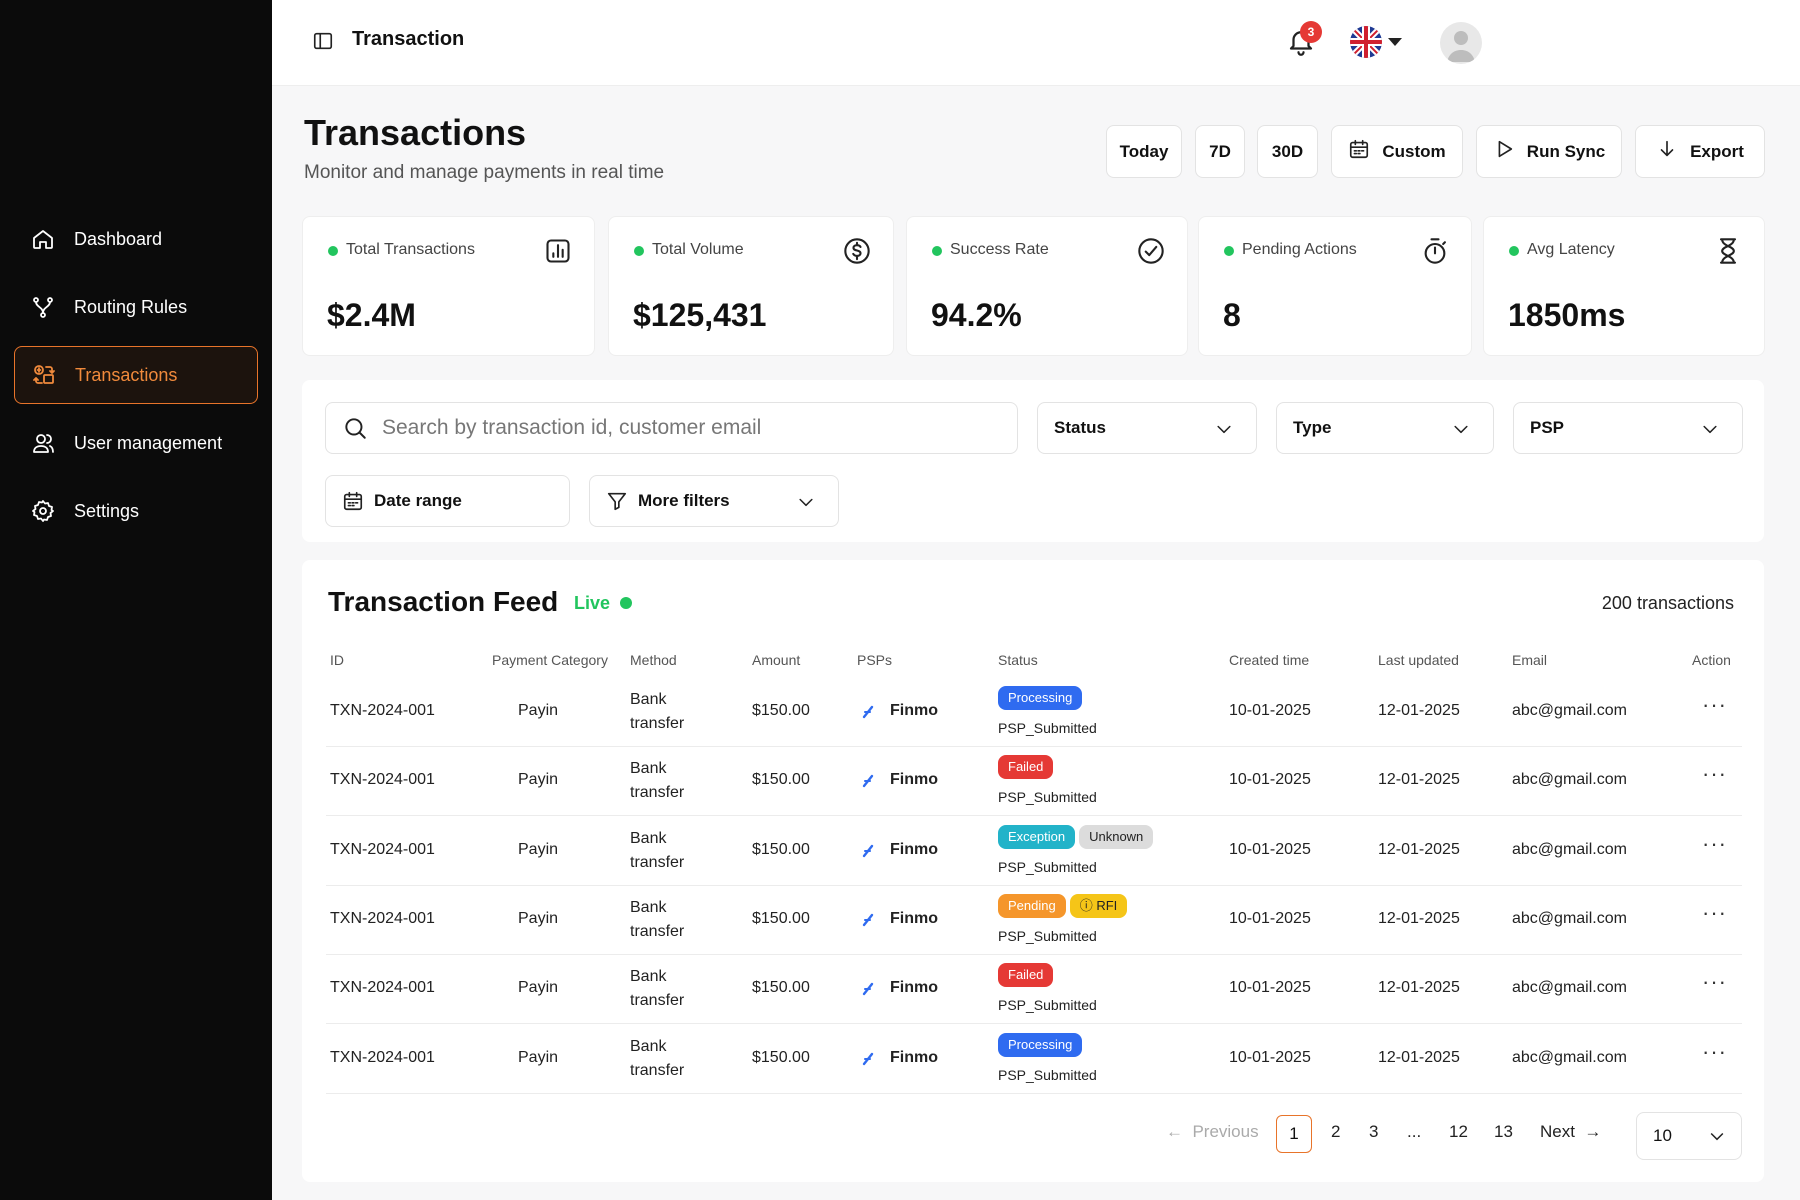  I want to click on column-header-amount: Amount, so click(776, 660).